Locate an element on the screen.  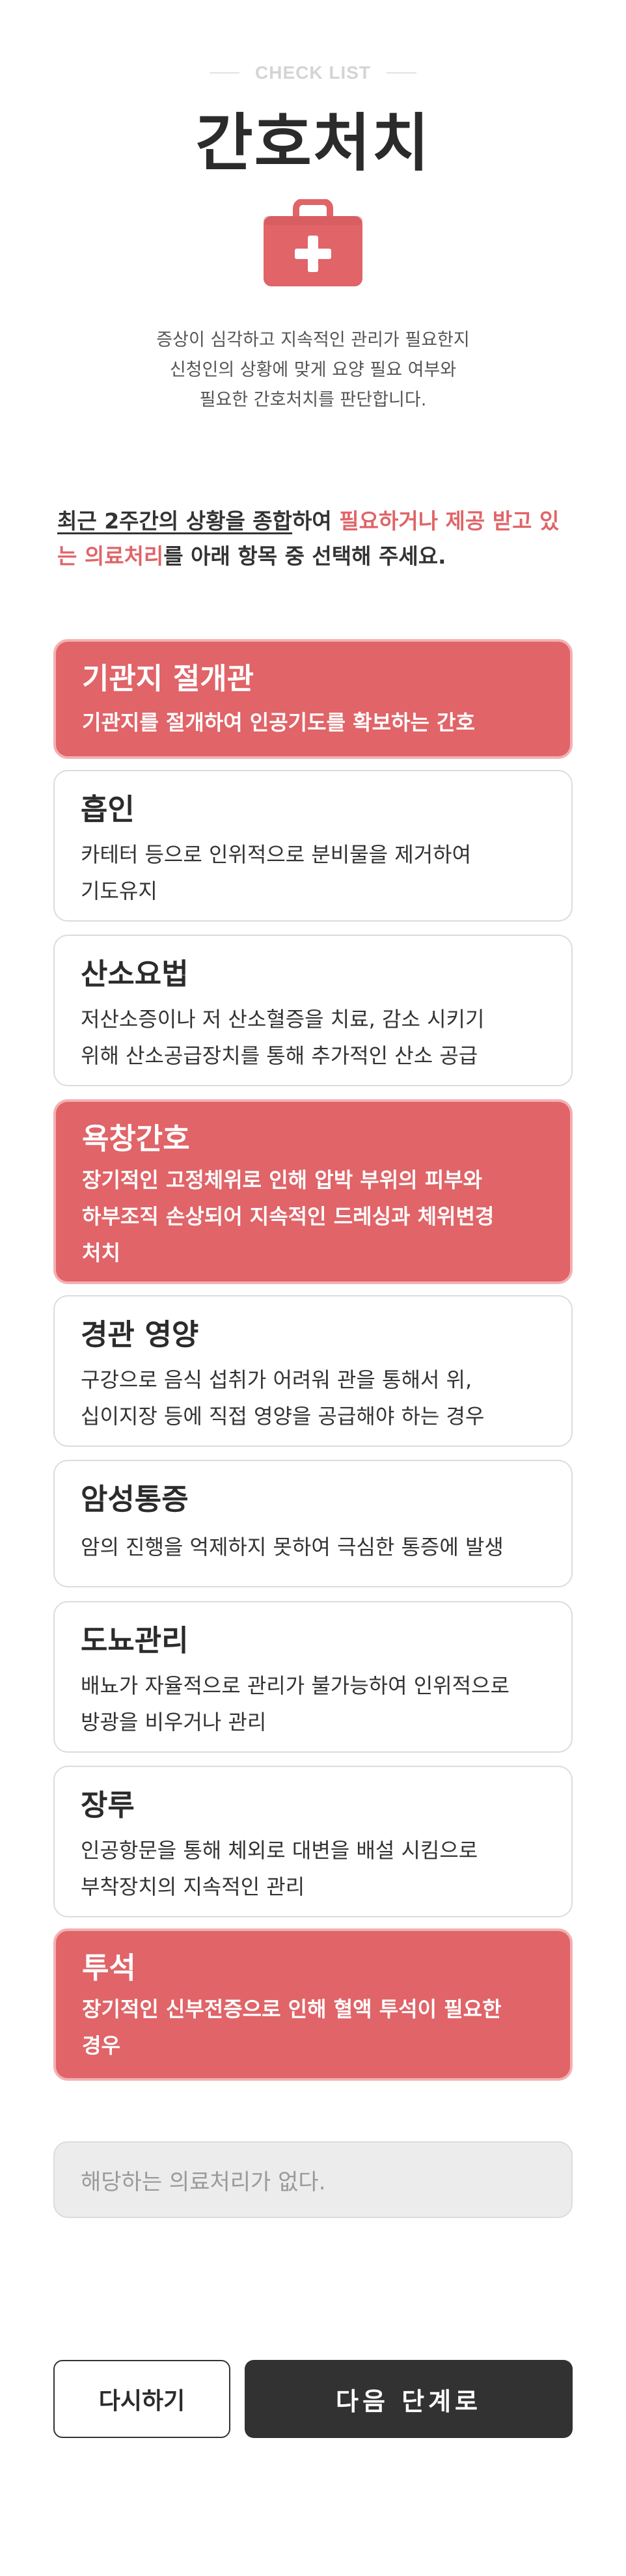
instruction-part: 하여 is located at coordinates (316, 521).